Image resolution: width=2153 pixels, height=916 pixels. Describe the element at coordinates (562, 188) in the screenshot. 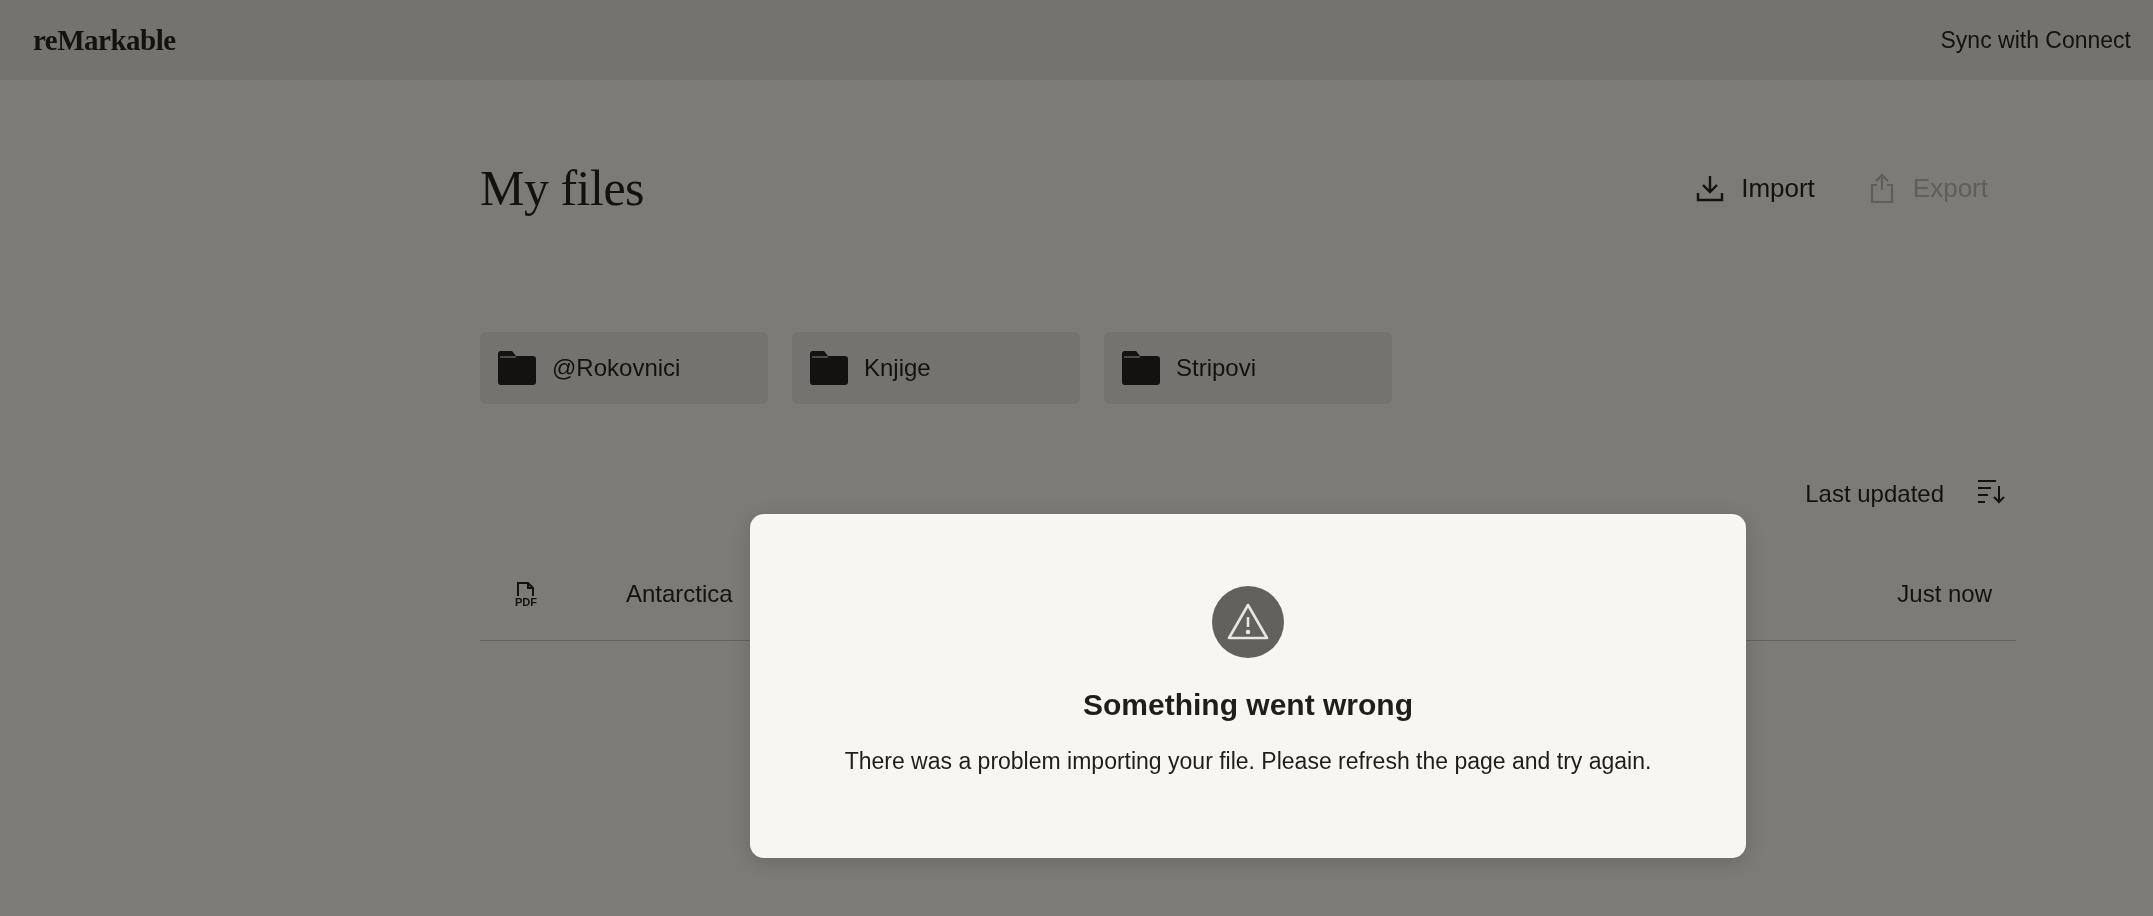

I see `page-title: My files` at that location.